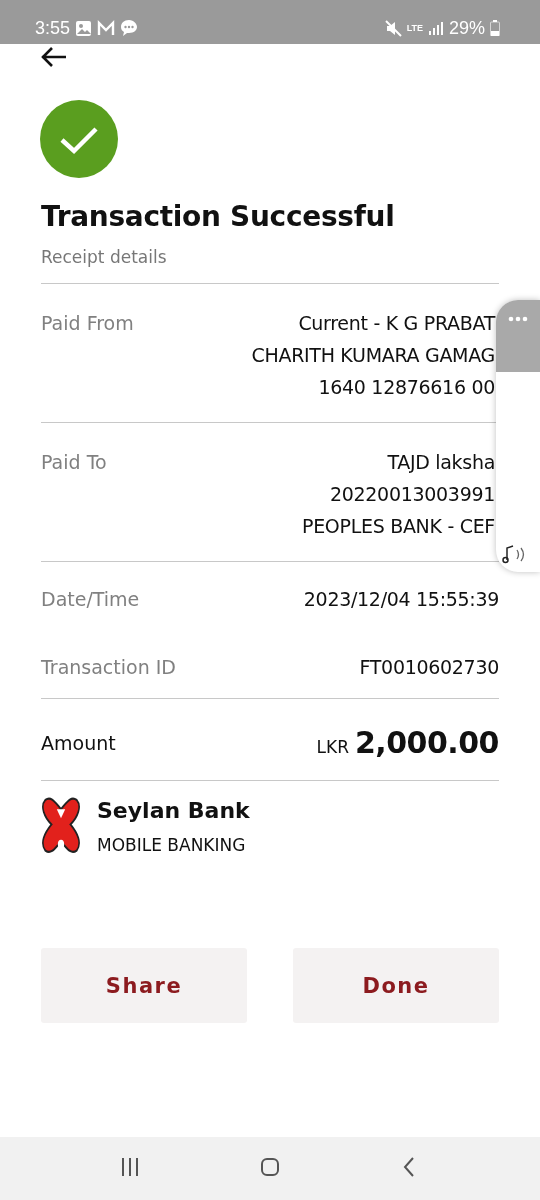 Image resolution: width=540 pixels, height=1200 pixels. What do you see at coordinates (106, 28) in the screenshot?
I see `mail-icon` at bounding box center [106, 28].